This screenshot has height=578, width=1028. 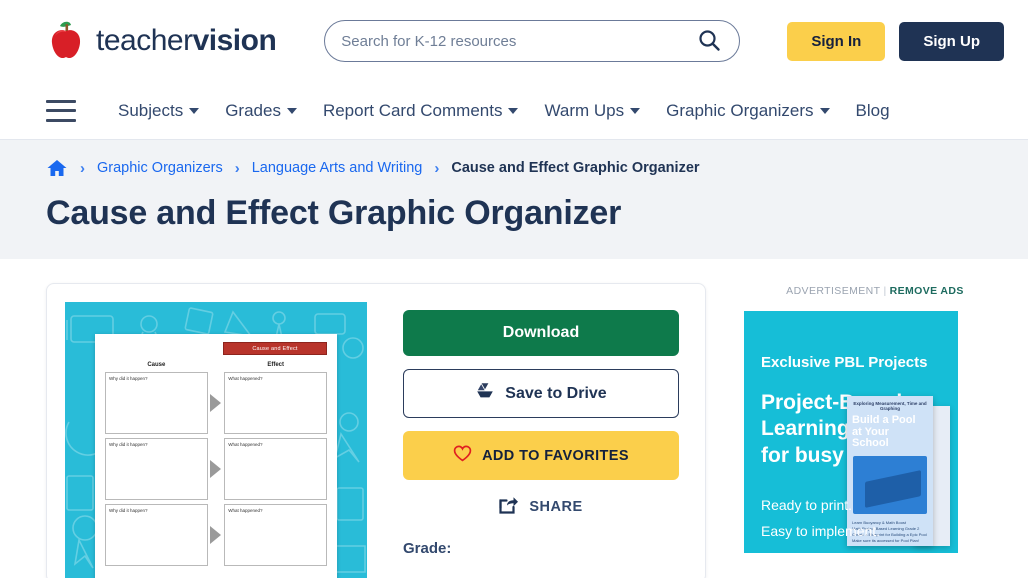 I want to click on hamburger-menu-icon, so click(x=61, y=110).